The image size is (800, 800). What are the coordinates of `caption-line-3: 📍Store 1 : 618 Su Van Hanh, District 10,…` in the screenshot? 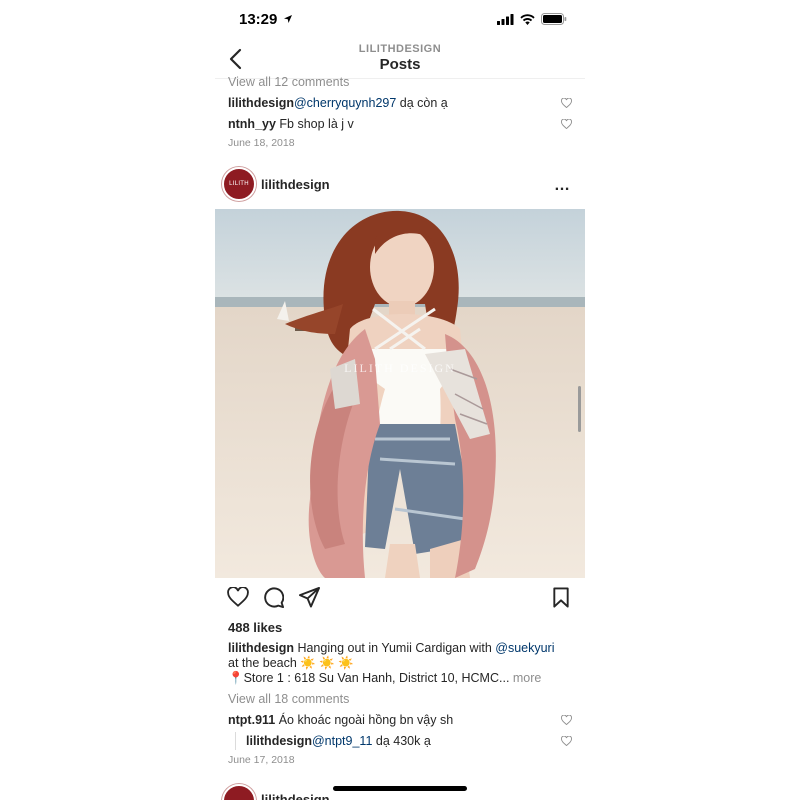 It's located at (384, 678).